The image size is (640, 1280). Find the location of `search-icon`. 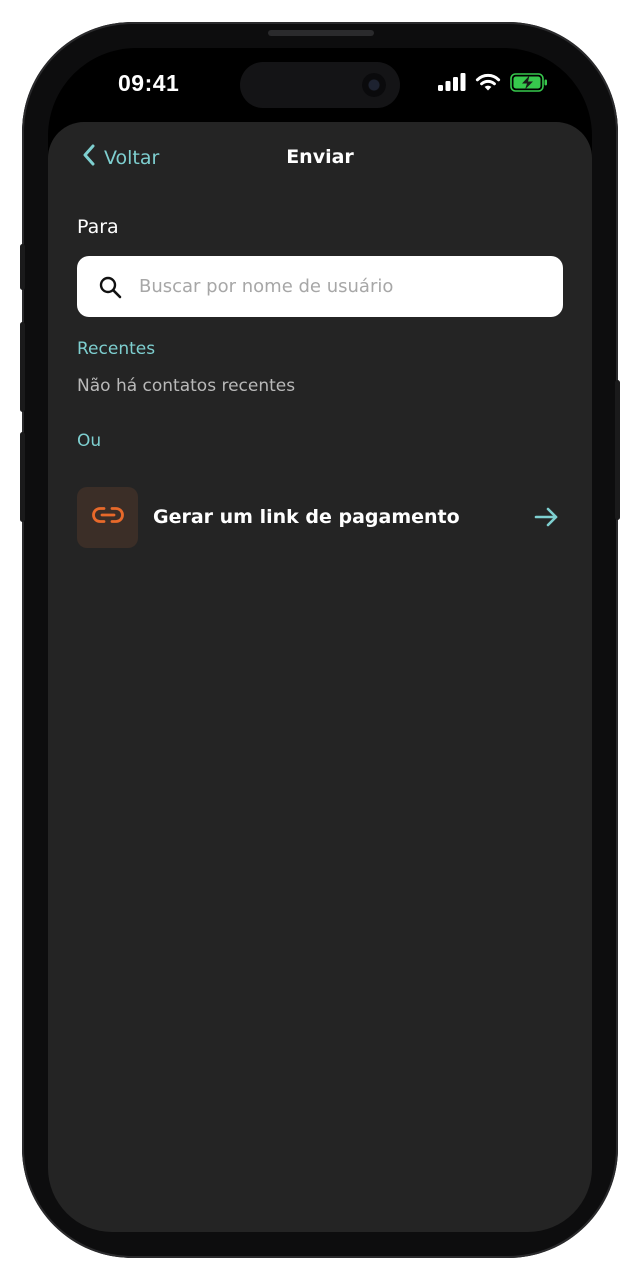

search-icon is located at coordinates (110, 287).